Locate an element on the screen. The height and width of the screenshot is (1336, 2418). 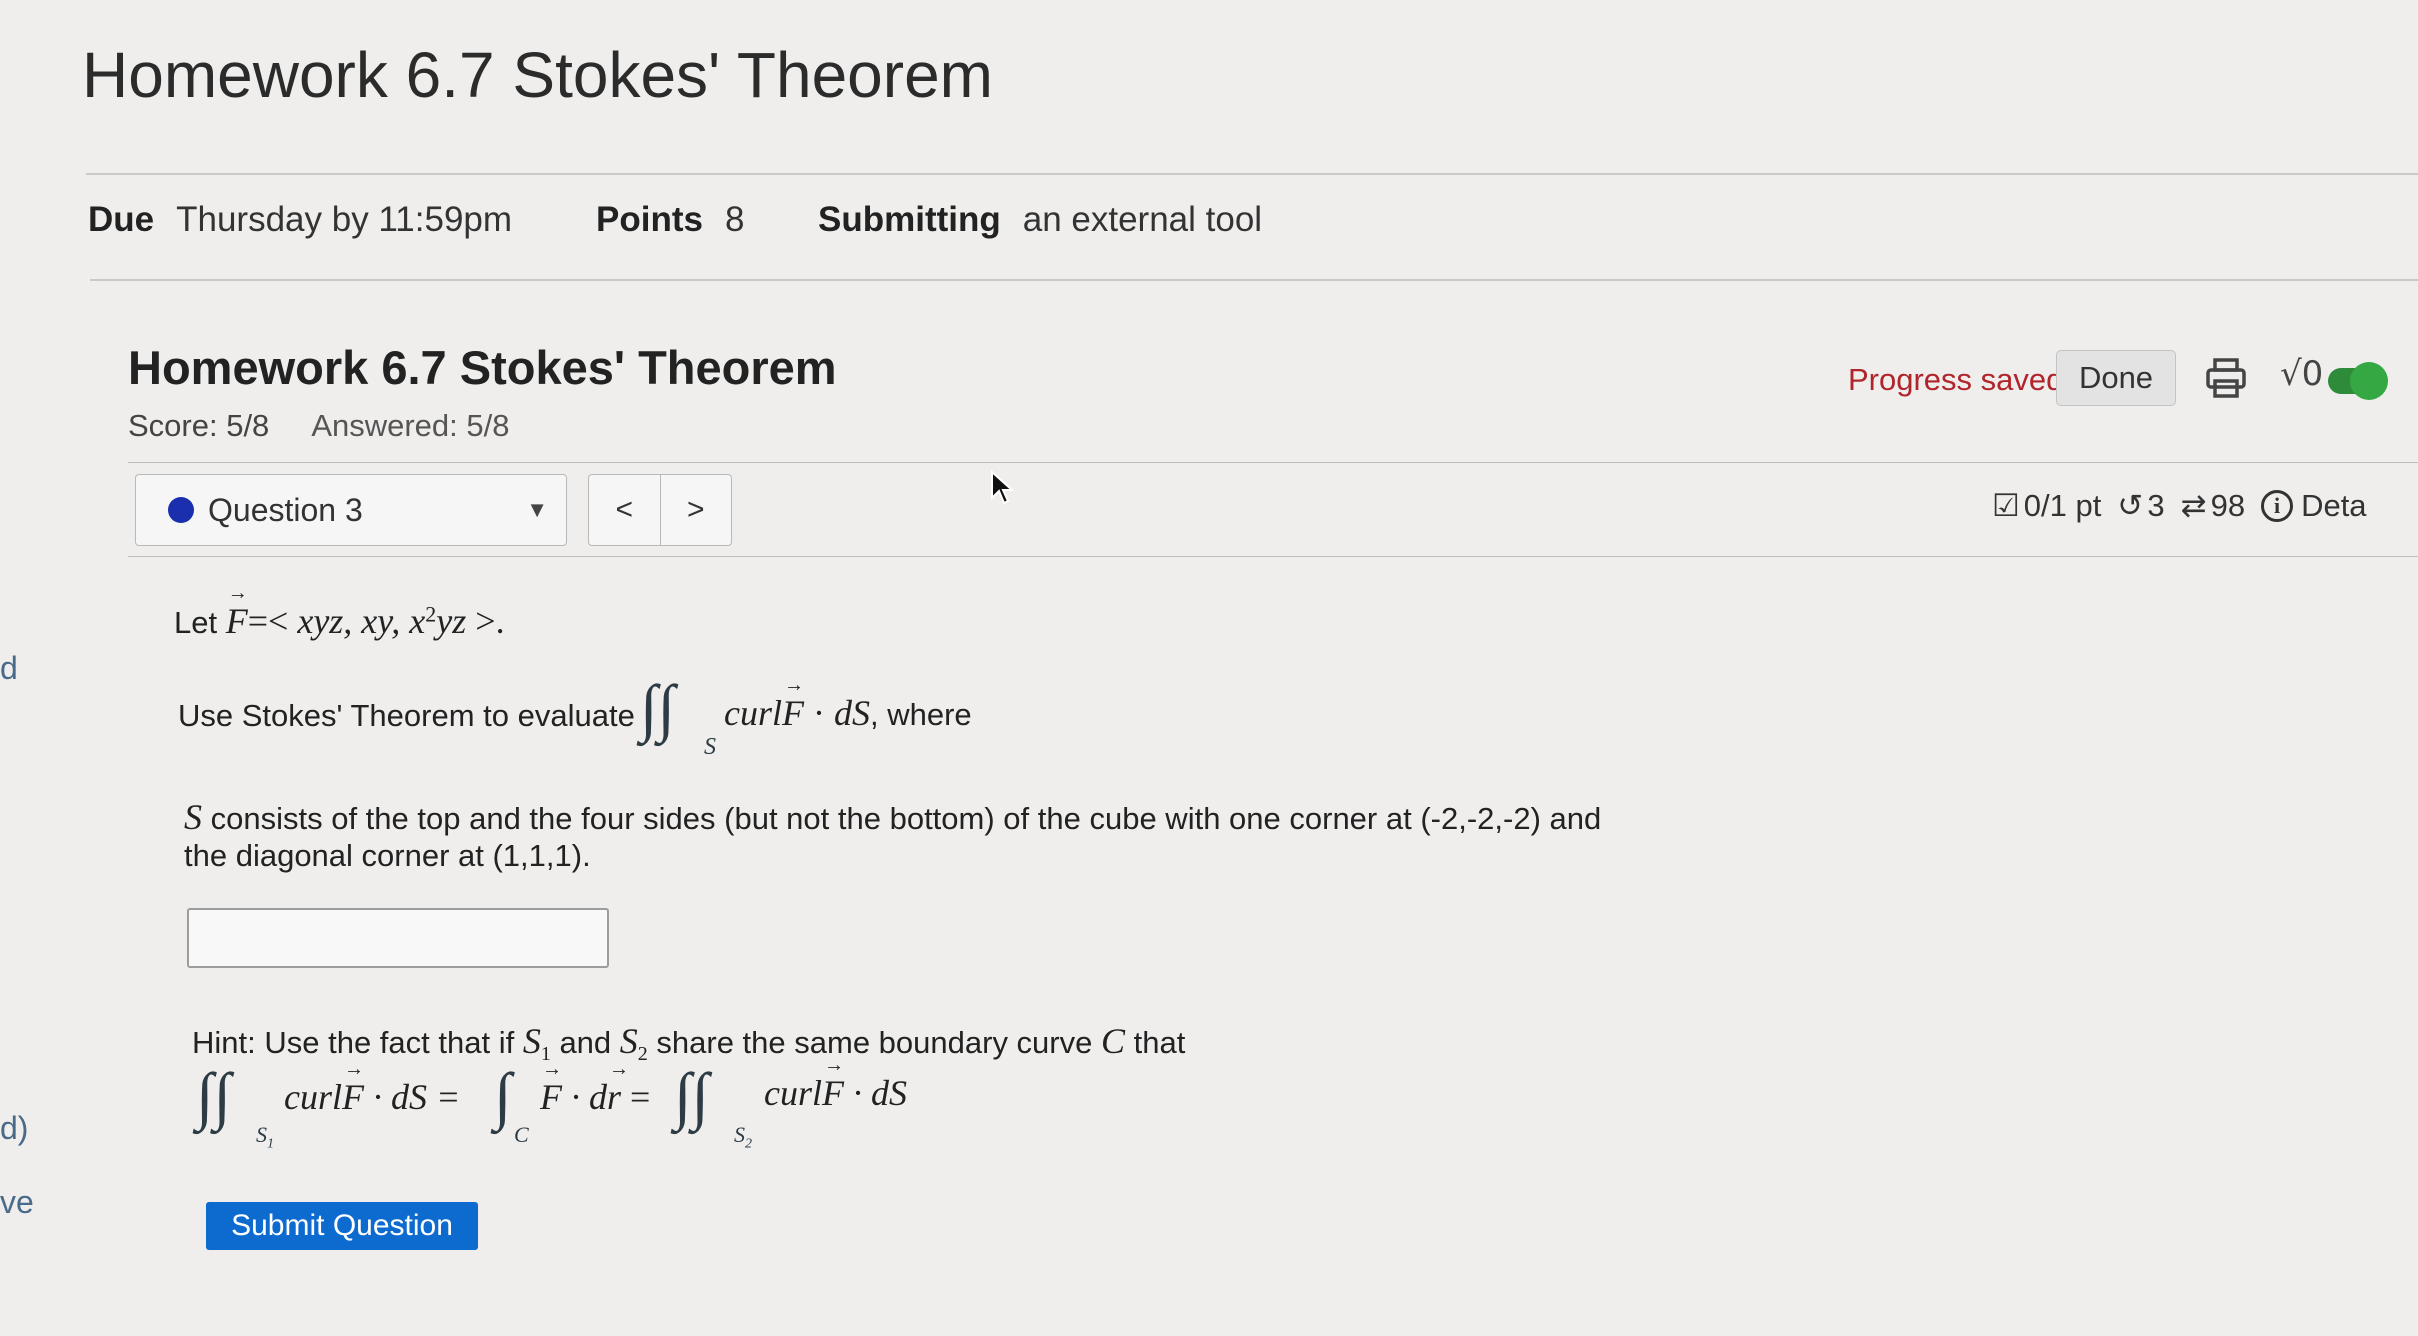
toggle-knob is located at coordinates (2369, 381).